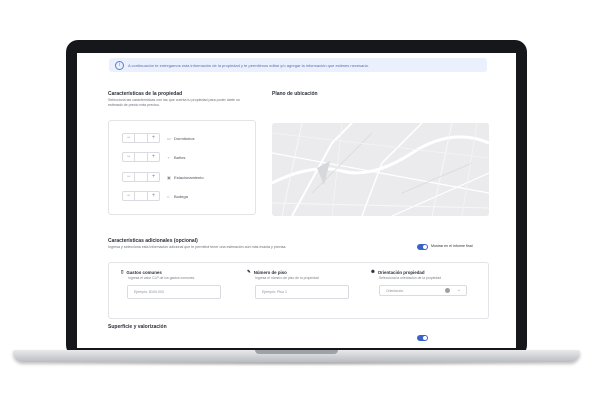 This screenshot has height=409, width=593. What do you see at coordinates (119, 65) in the screenshot?
I see `info-icon: i` at bounding box center [119, 65].